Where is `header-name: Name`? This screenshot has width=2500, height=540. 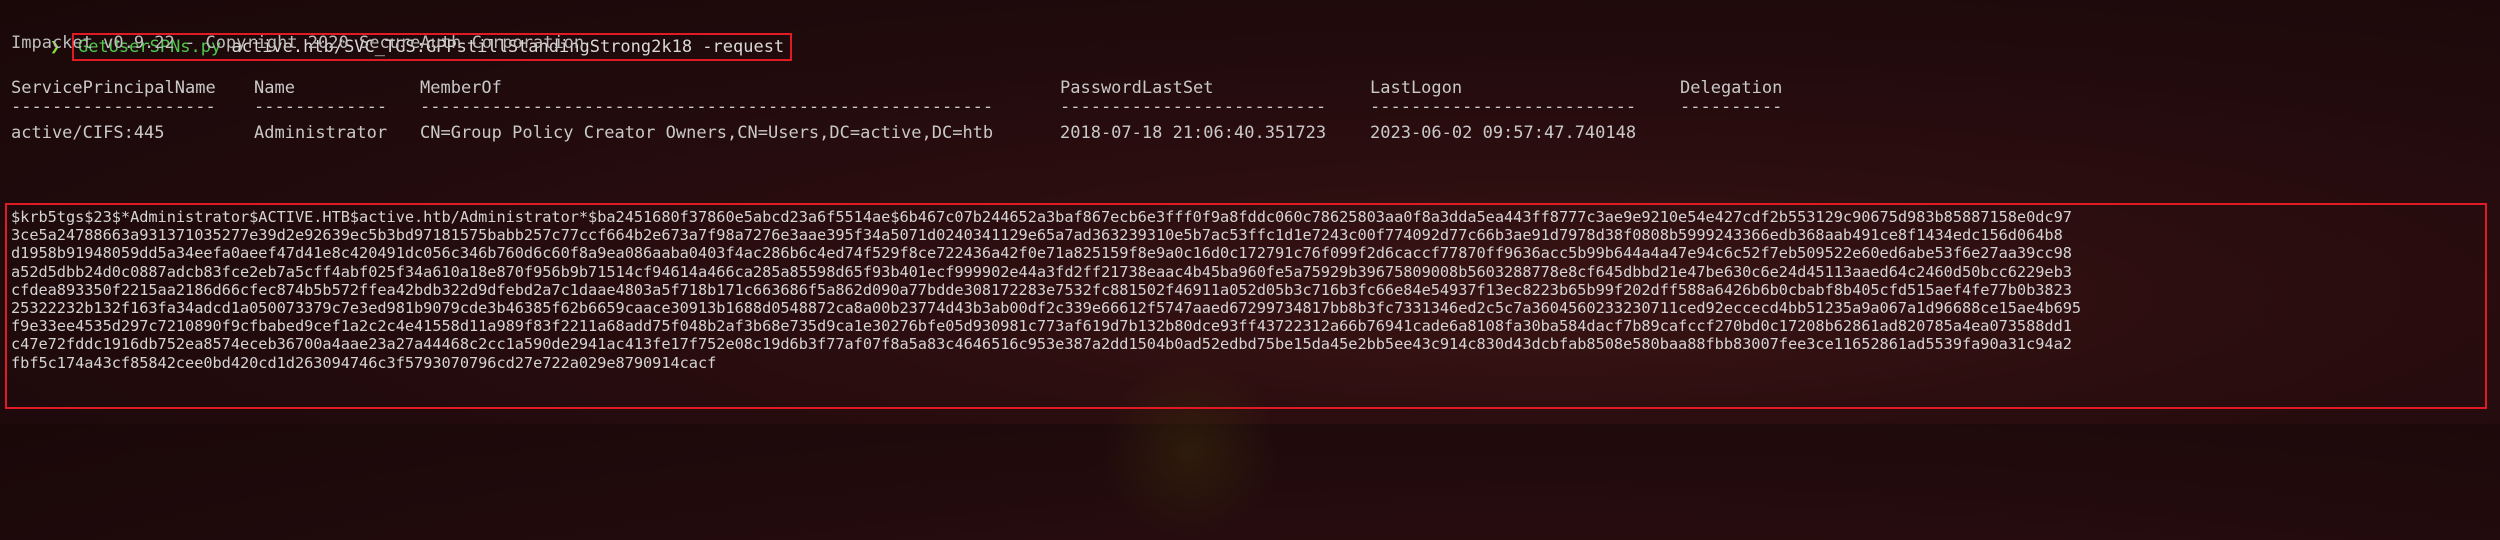
header-name: Name is located at coordinates (274, 88).